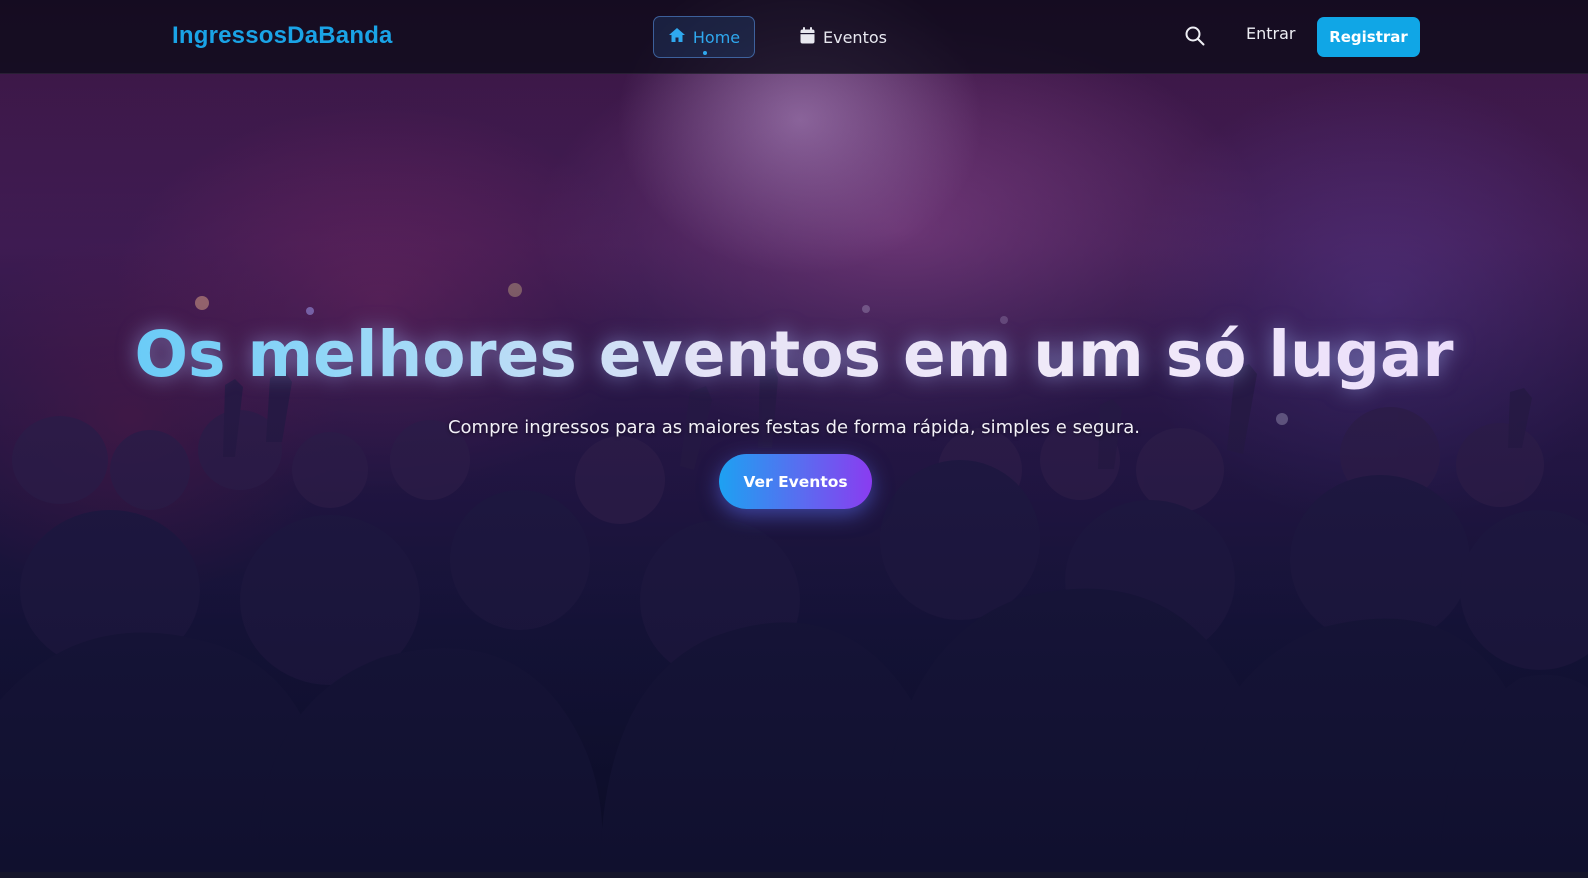 The width and height of the screenshot is (1588, 878). What do you see at coordinates (855, 37) in the screenshot?
I see `nav-eventos-label: Eventos` at bounding box center [855, 37].